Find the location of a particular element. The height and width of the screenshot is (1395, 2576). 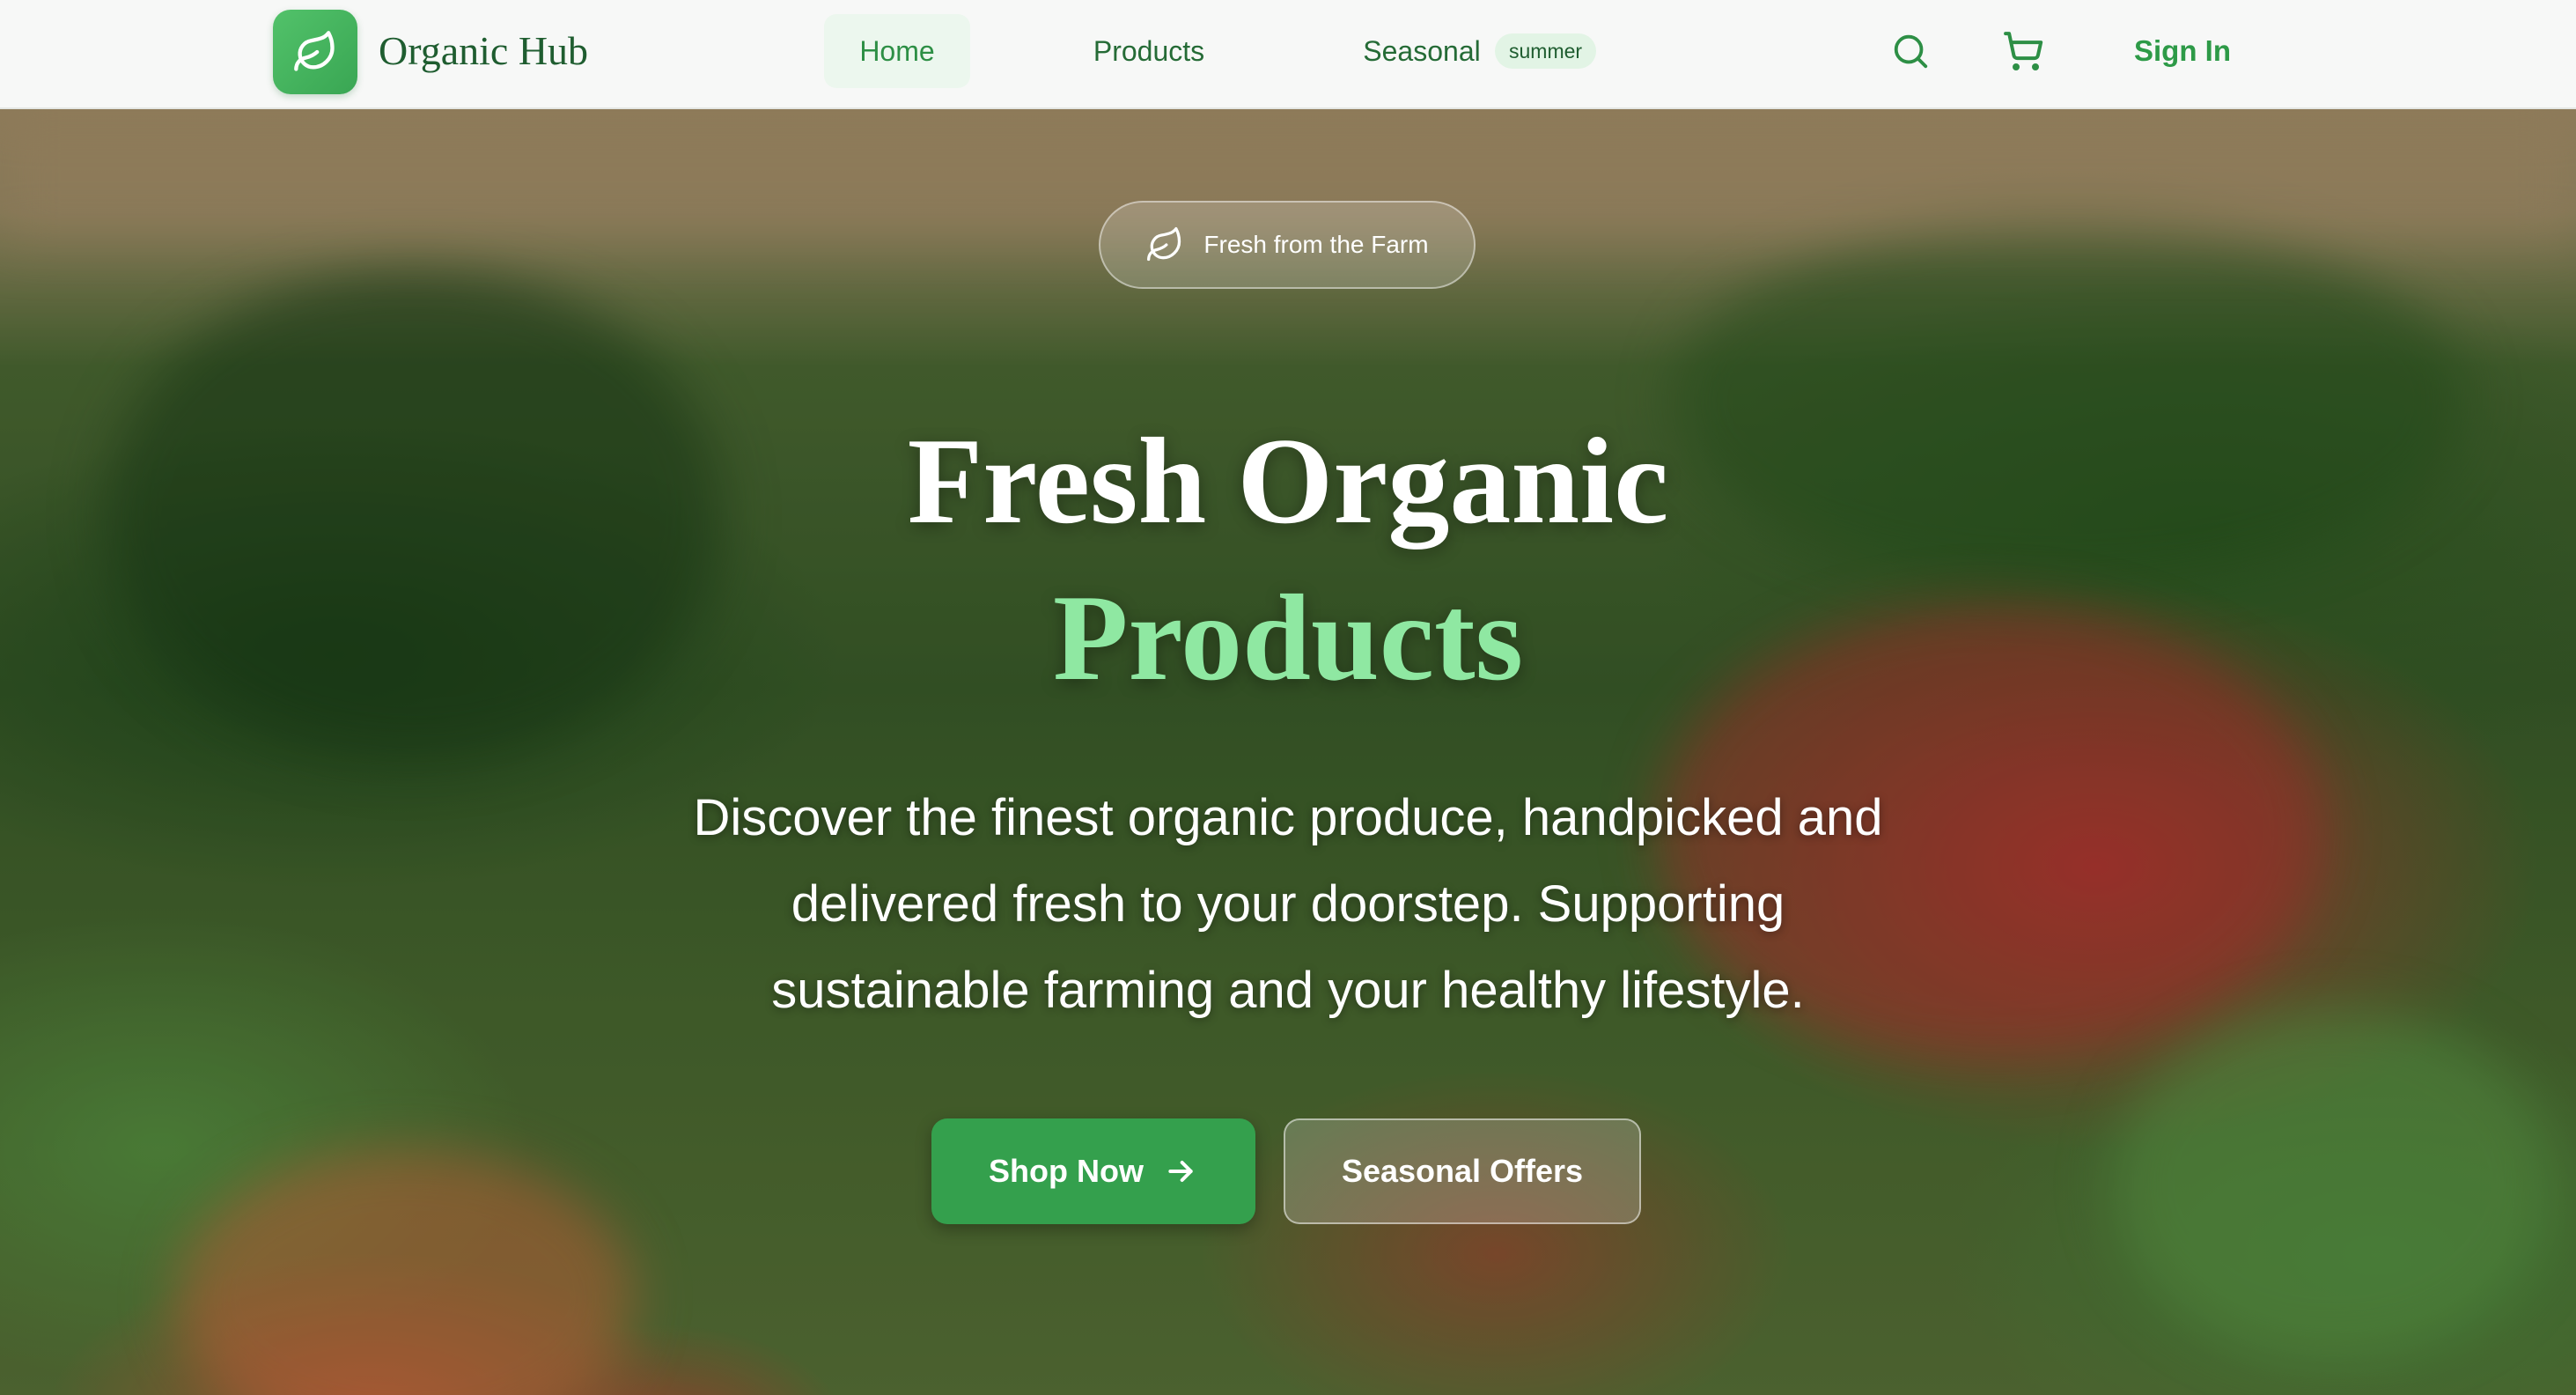

logo is located at coordinates (315, 52).